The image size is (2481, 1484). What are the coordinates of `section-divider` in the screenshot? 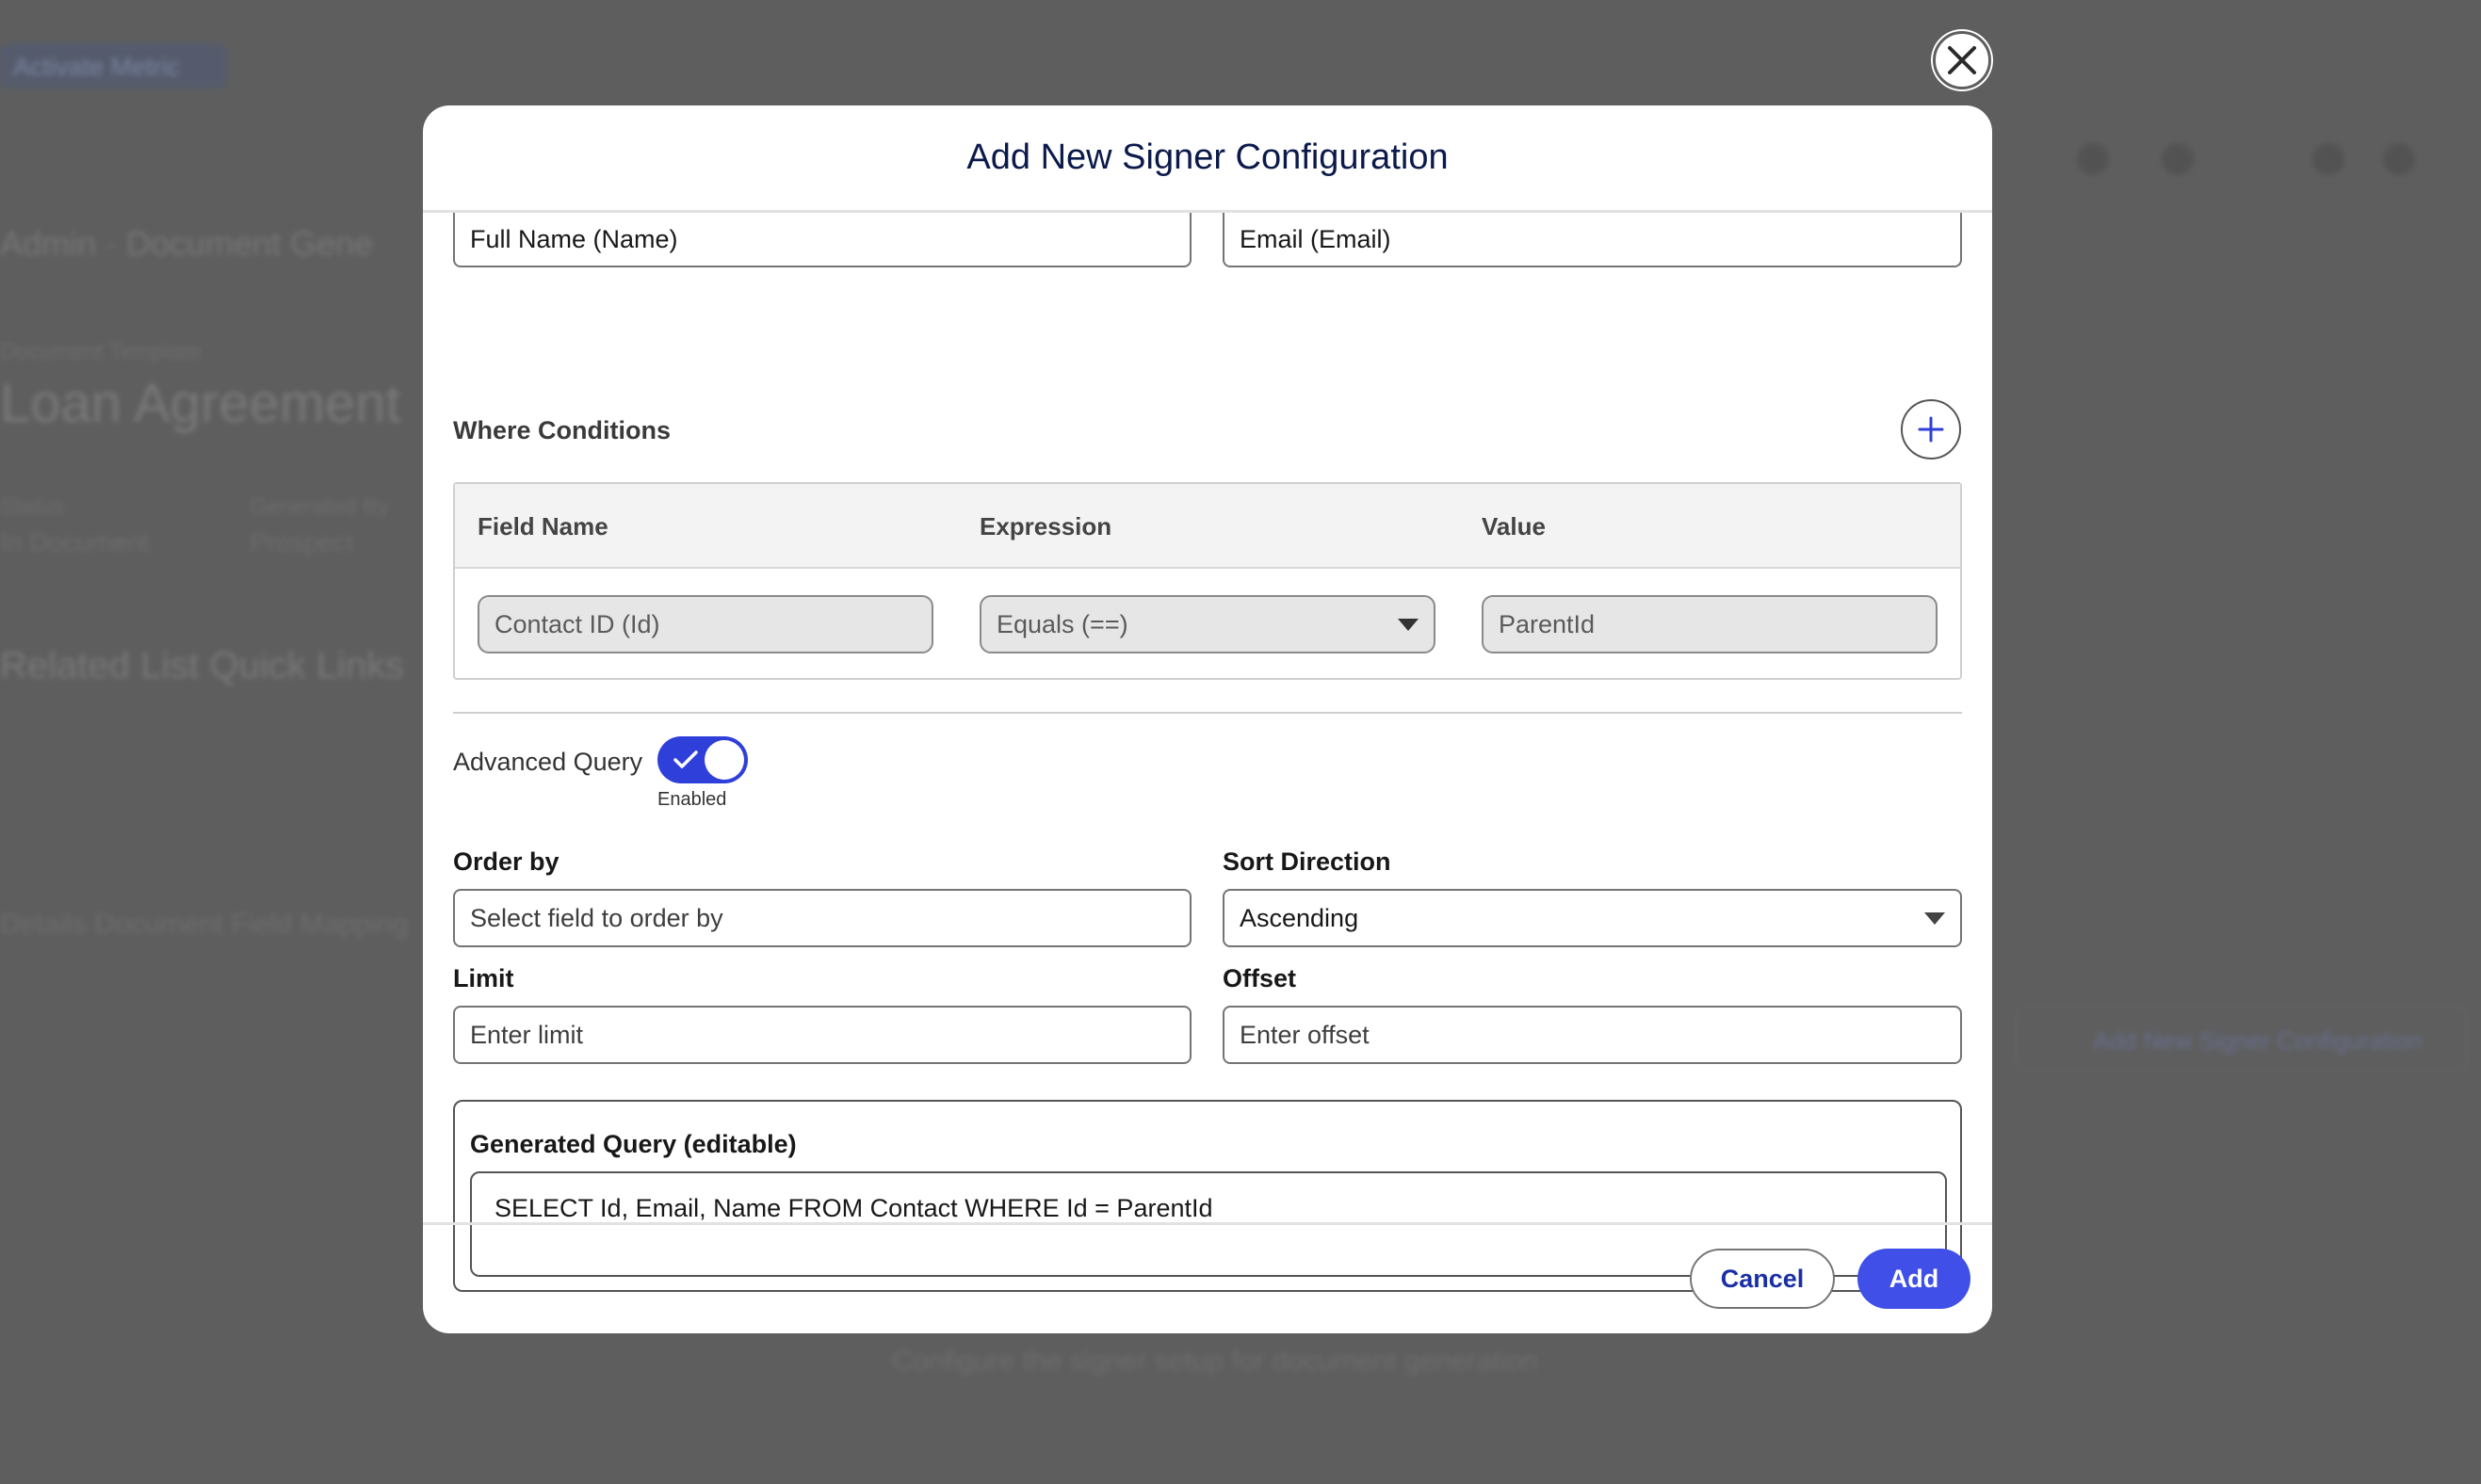 It's located at (1207, 713).